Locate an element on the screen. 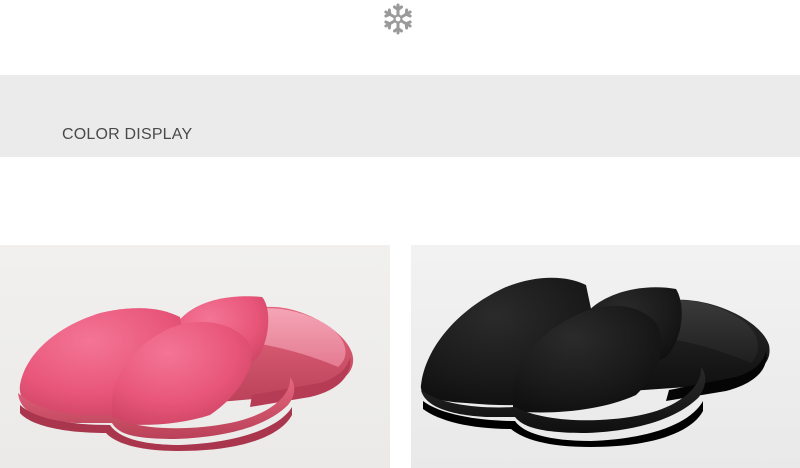 The image size is (800, 468). snowflake-icon is located at coordinates (398, 19).